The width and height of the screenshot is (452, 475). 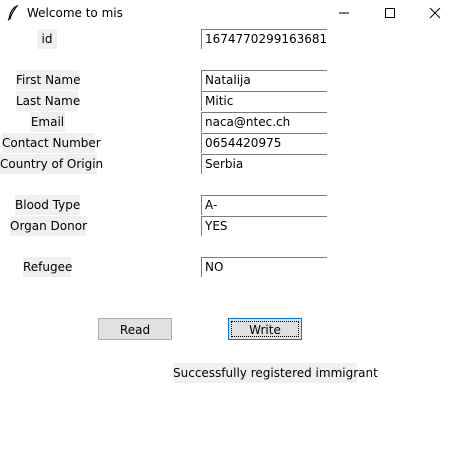 I want to click on id-field, so click(x=264, y=39).